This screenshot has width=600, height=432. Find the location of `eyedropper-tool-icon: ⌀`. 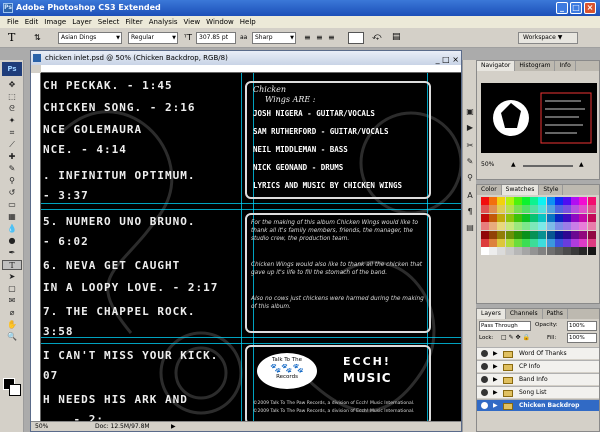

eyedropper-tool-icon: ⌀ is located at coordinates (12, 313).